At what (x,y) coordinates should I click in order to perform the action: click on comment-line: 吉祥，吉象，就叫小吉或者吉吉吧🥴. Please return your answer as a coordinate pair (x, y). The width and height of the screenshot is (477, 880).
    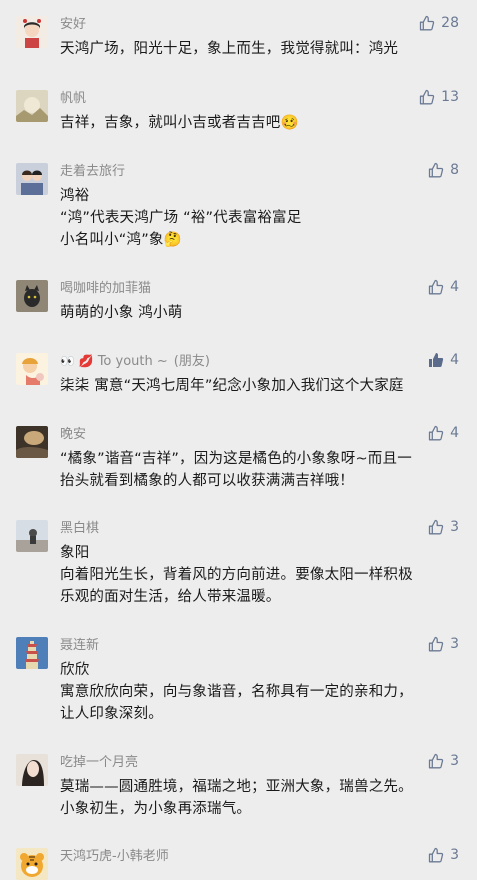
    Looking at the image, I should click on (179, 123).